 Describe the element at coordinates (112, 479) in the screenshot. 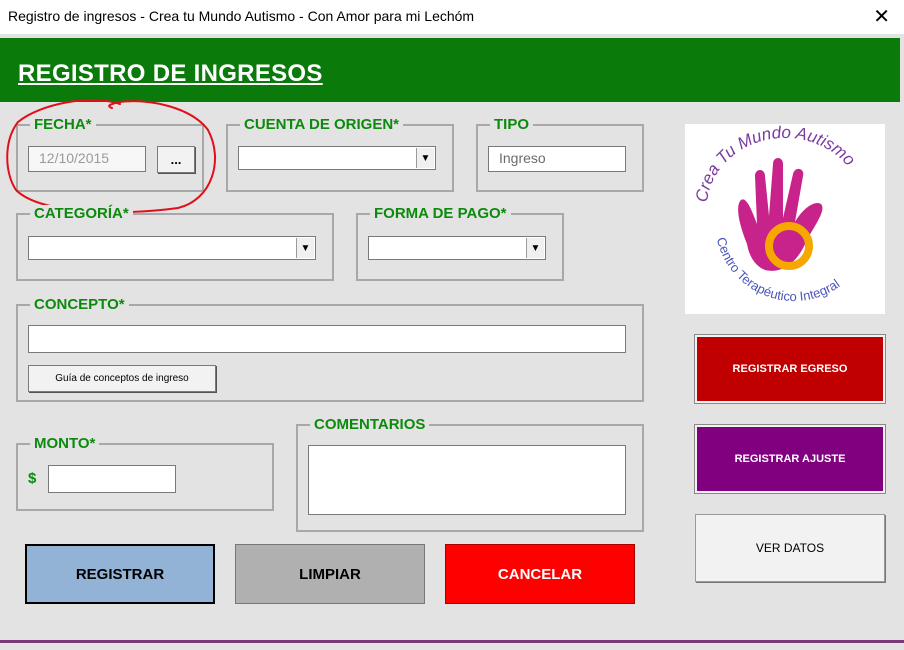

I see `monto-input` at that location.